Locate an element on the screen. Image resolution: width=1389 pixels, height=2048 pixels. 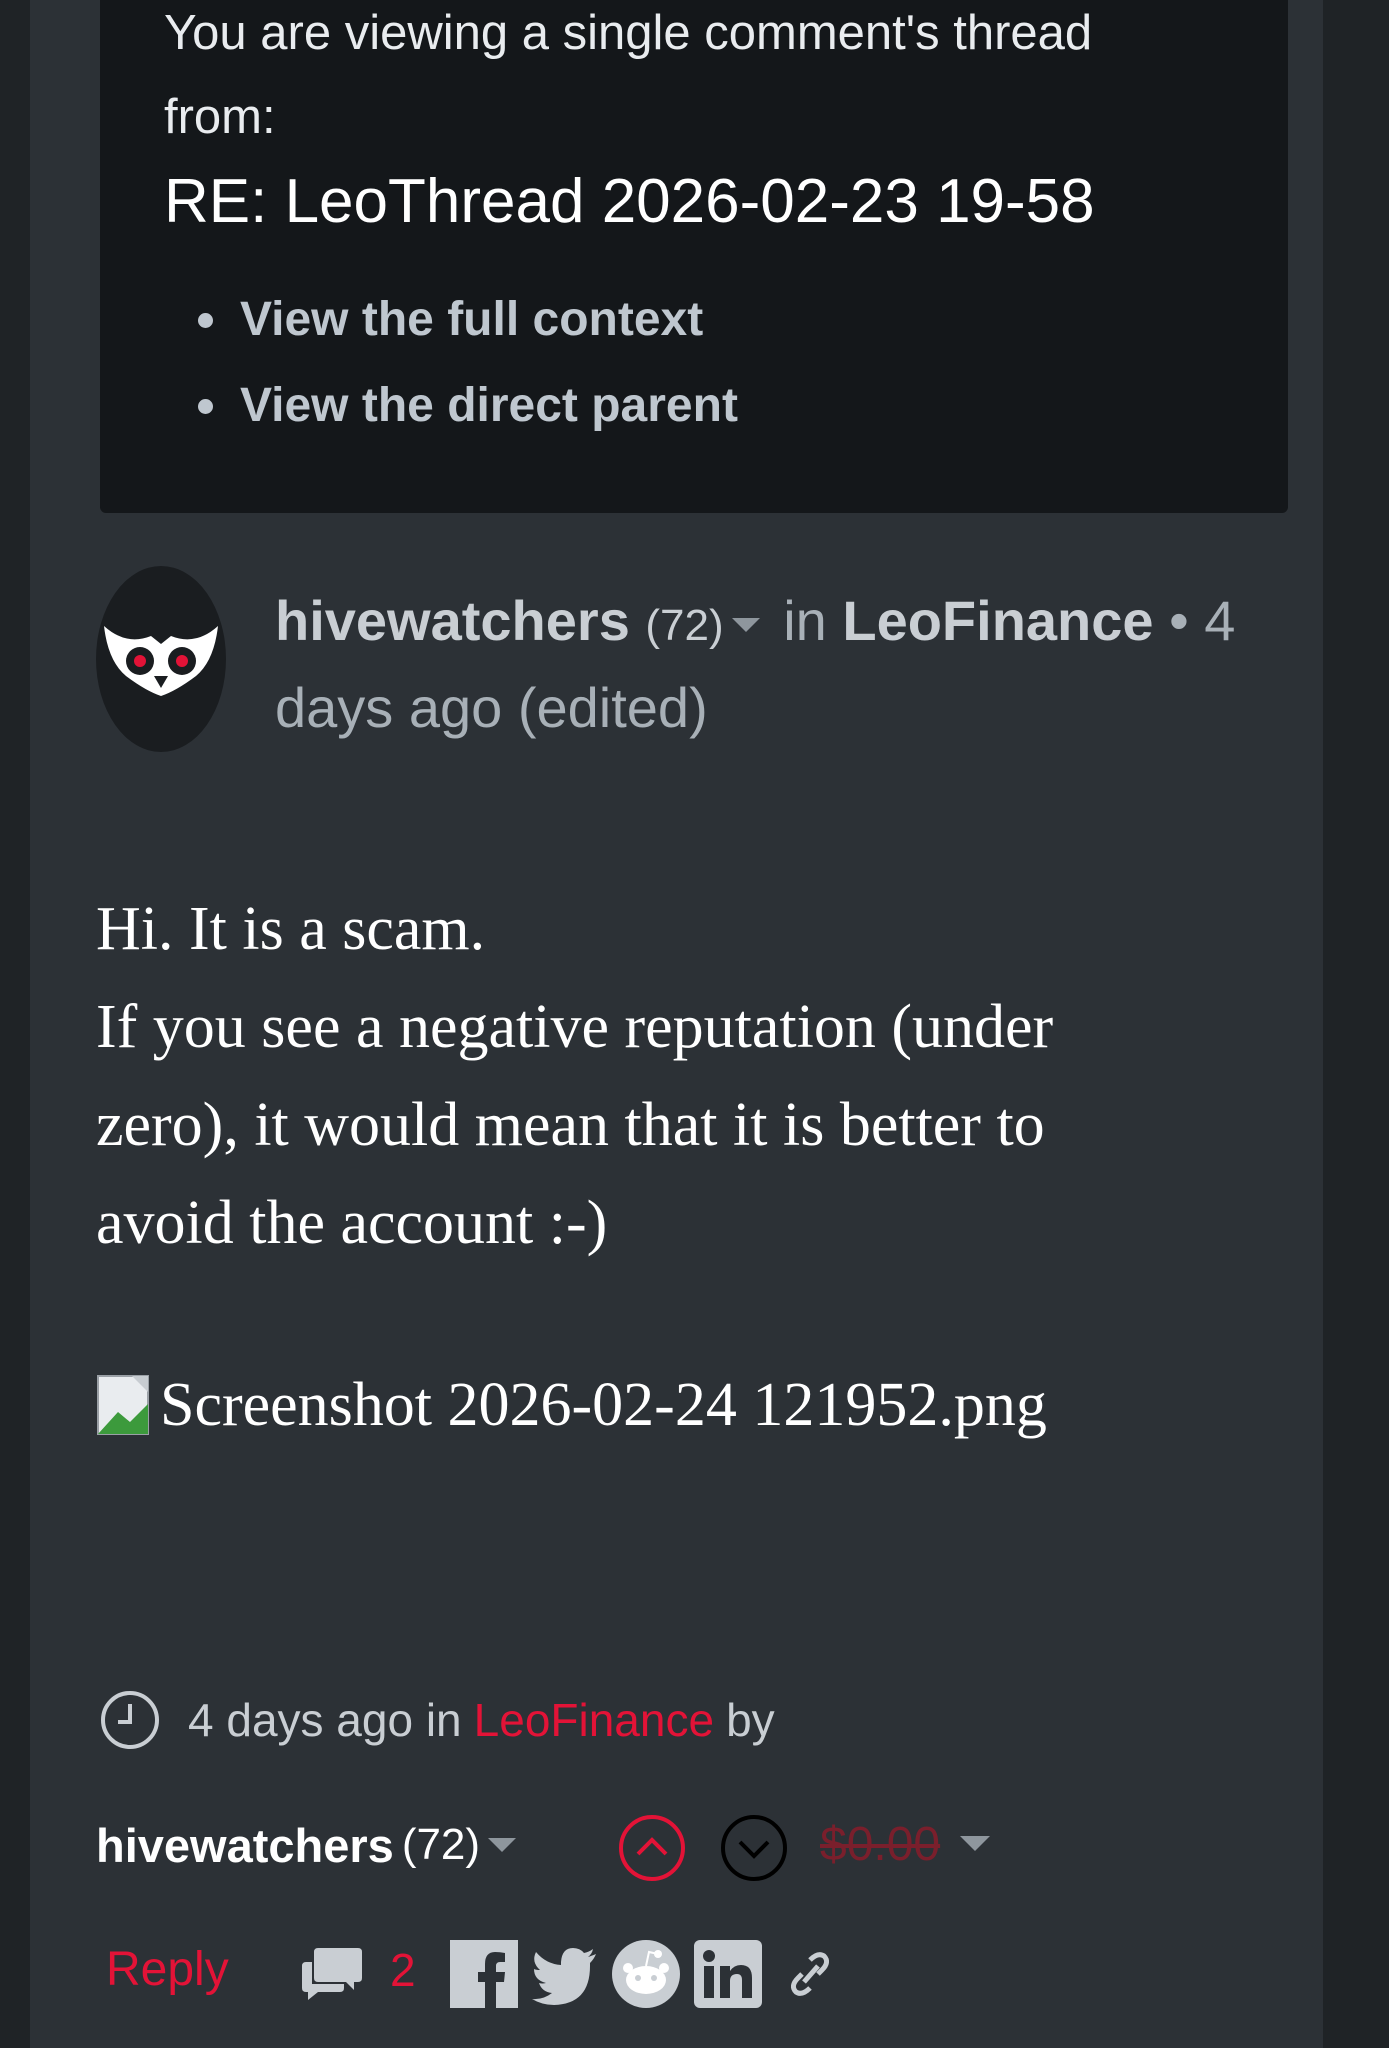
clock-icon is located at coordinates (130, 1720).